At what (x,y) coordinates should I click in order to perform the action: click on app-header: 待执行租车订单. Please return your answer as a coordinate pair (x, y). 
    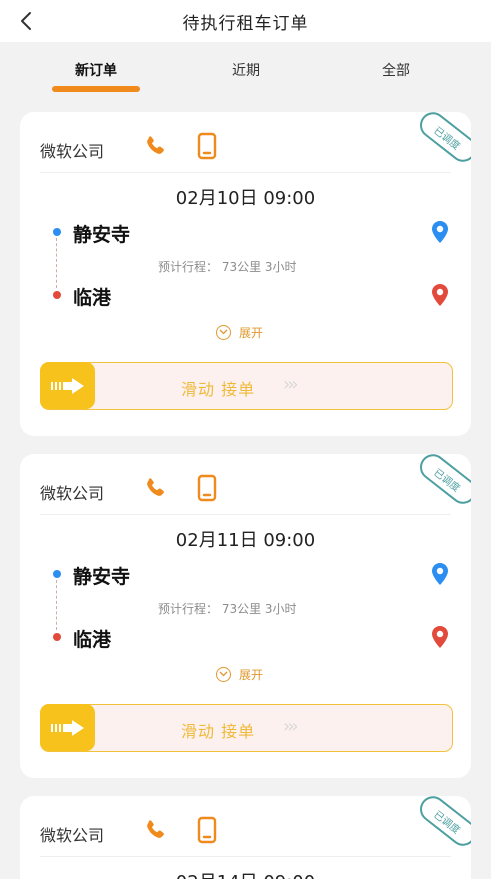
    Looking at the image, I should click on (245, 21).